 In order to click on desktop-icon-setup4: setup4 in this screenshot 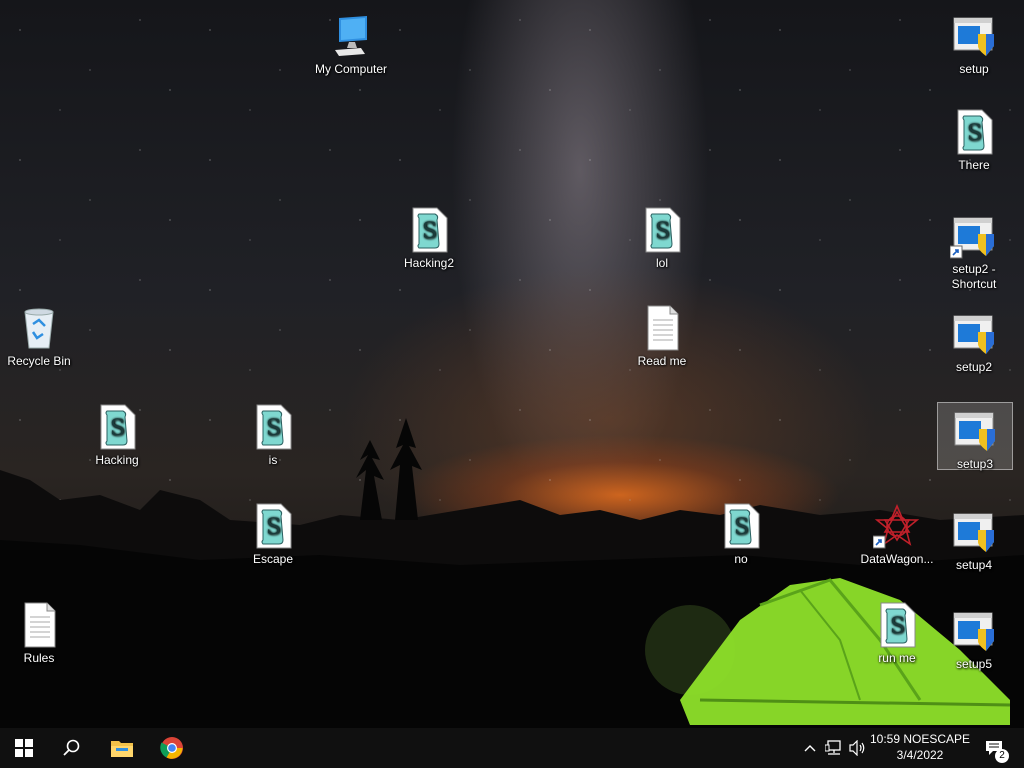, I will do `click(974, 538)`.